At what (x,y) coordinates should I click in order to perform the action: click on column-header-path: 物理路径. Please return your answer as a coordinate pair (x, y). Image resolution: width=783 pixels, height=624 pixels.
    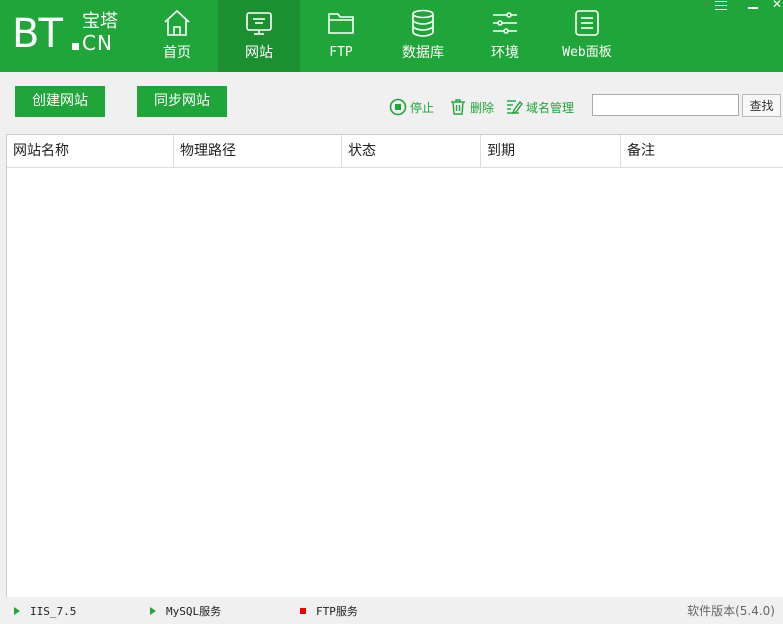
    Looking at the image, I should click on (258, 151).